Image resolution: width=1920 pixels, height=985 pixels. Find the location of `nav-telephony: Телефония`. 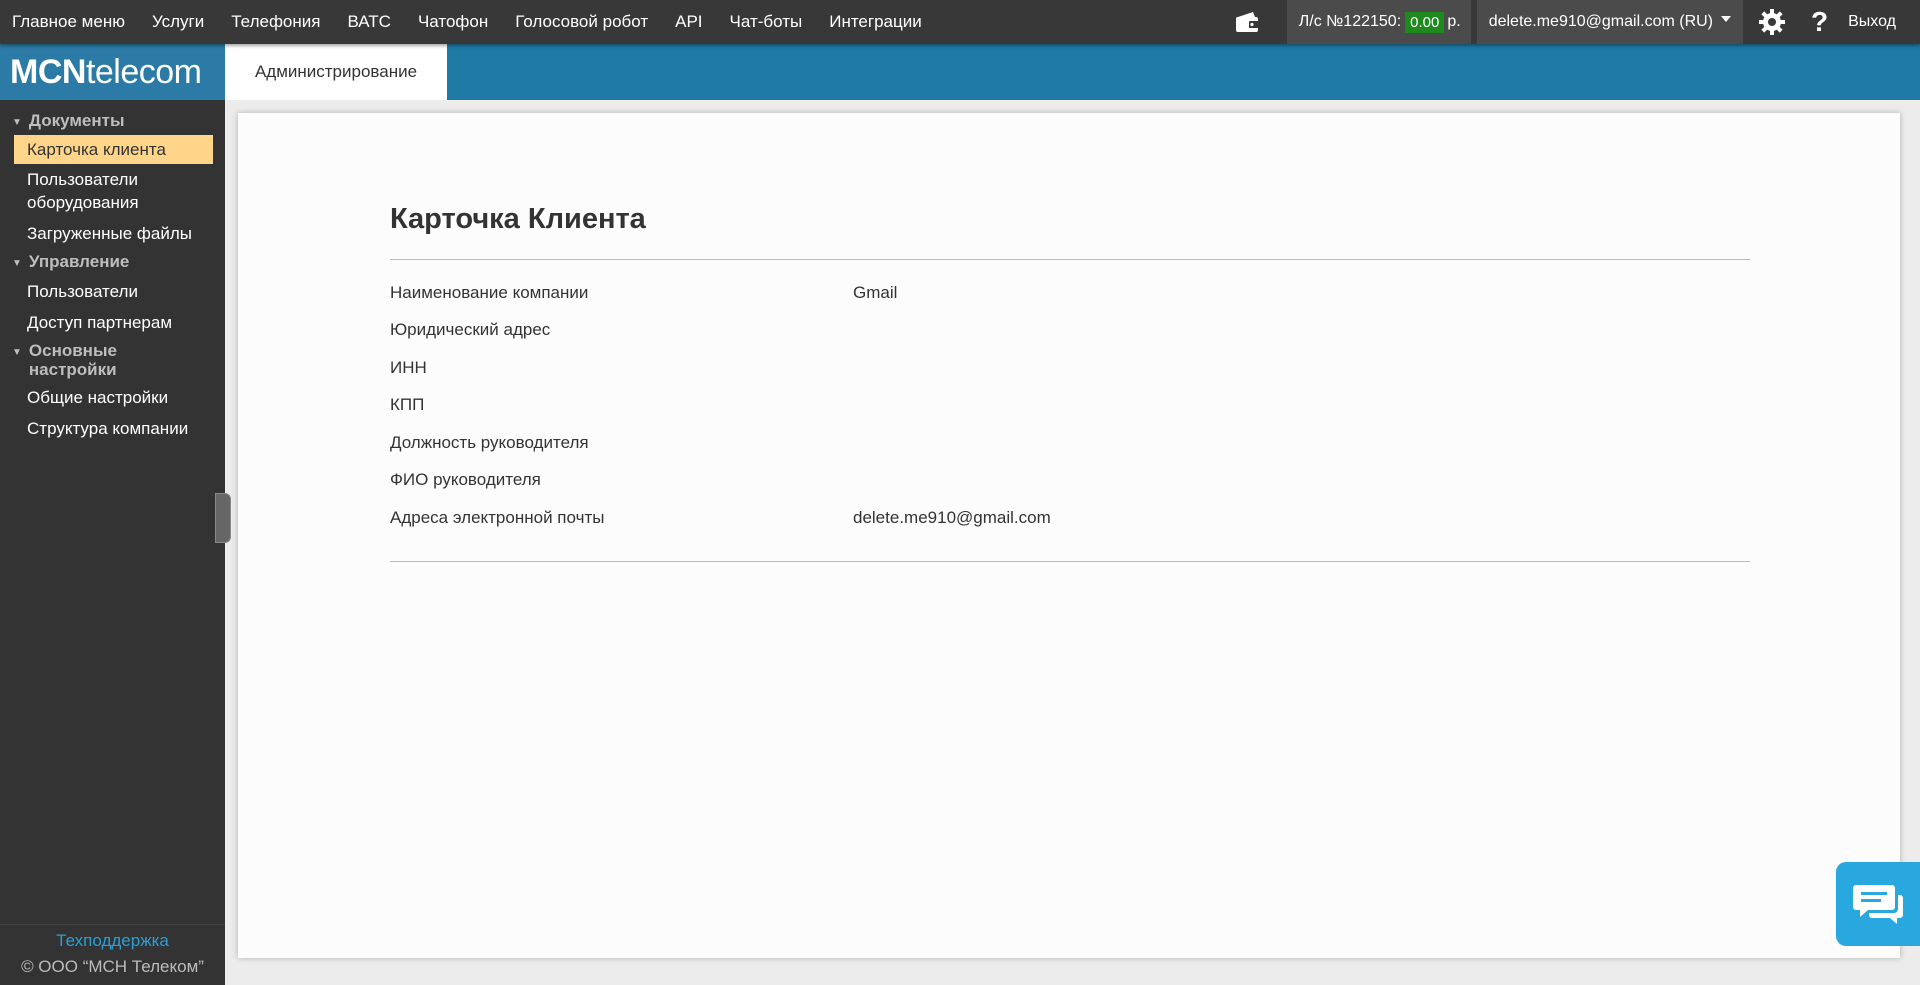

nav-telephony: Телефония is located at coordinates (277, 22).